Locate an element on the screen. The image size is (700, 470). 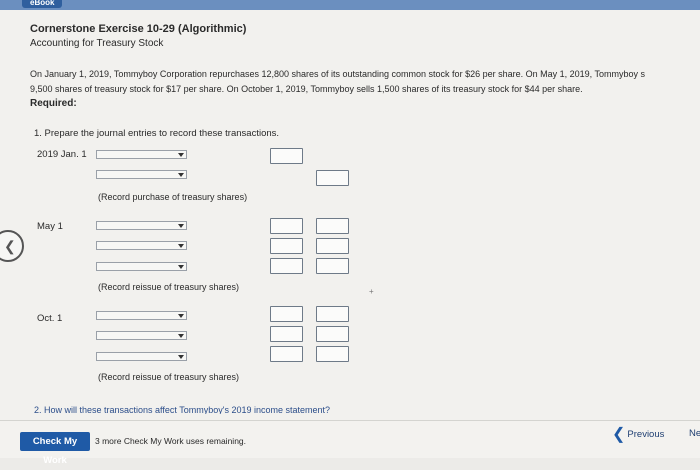
required-label: Required: is located at coordinates (53, 103).